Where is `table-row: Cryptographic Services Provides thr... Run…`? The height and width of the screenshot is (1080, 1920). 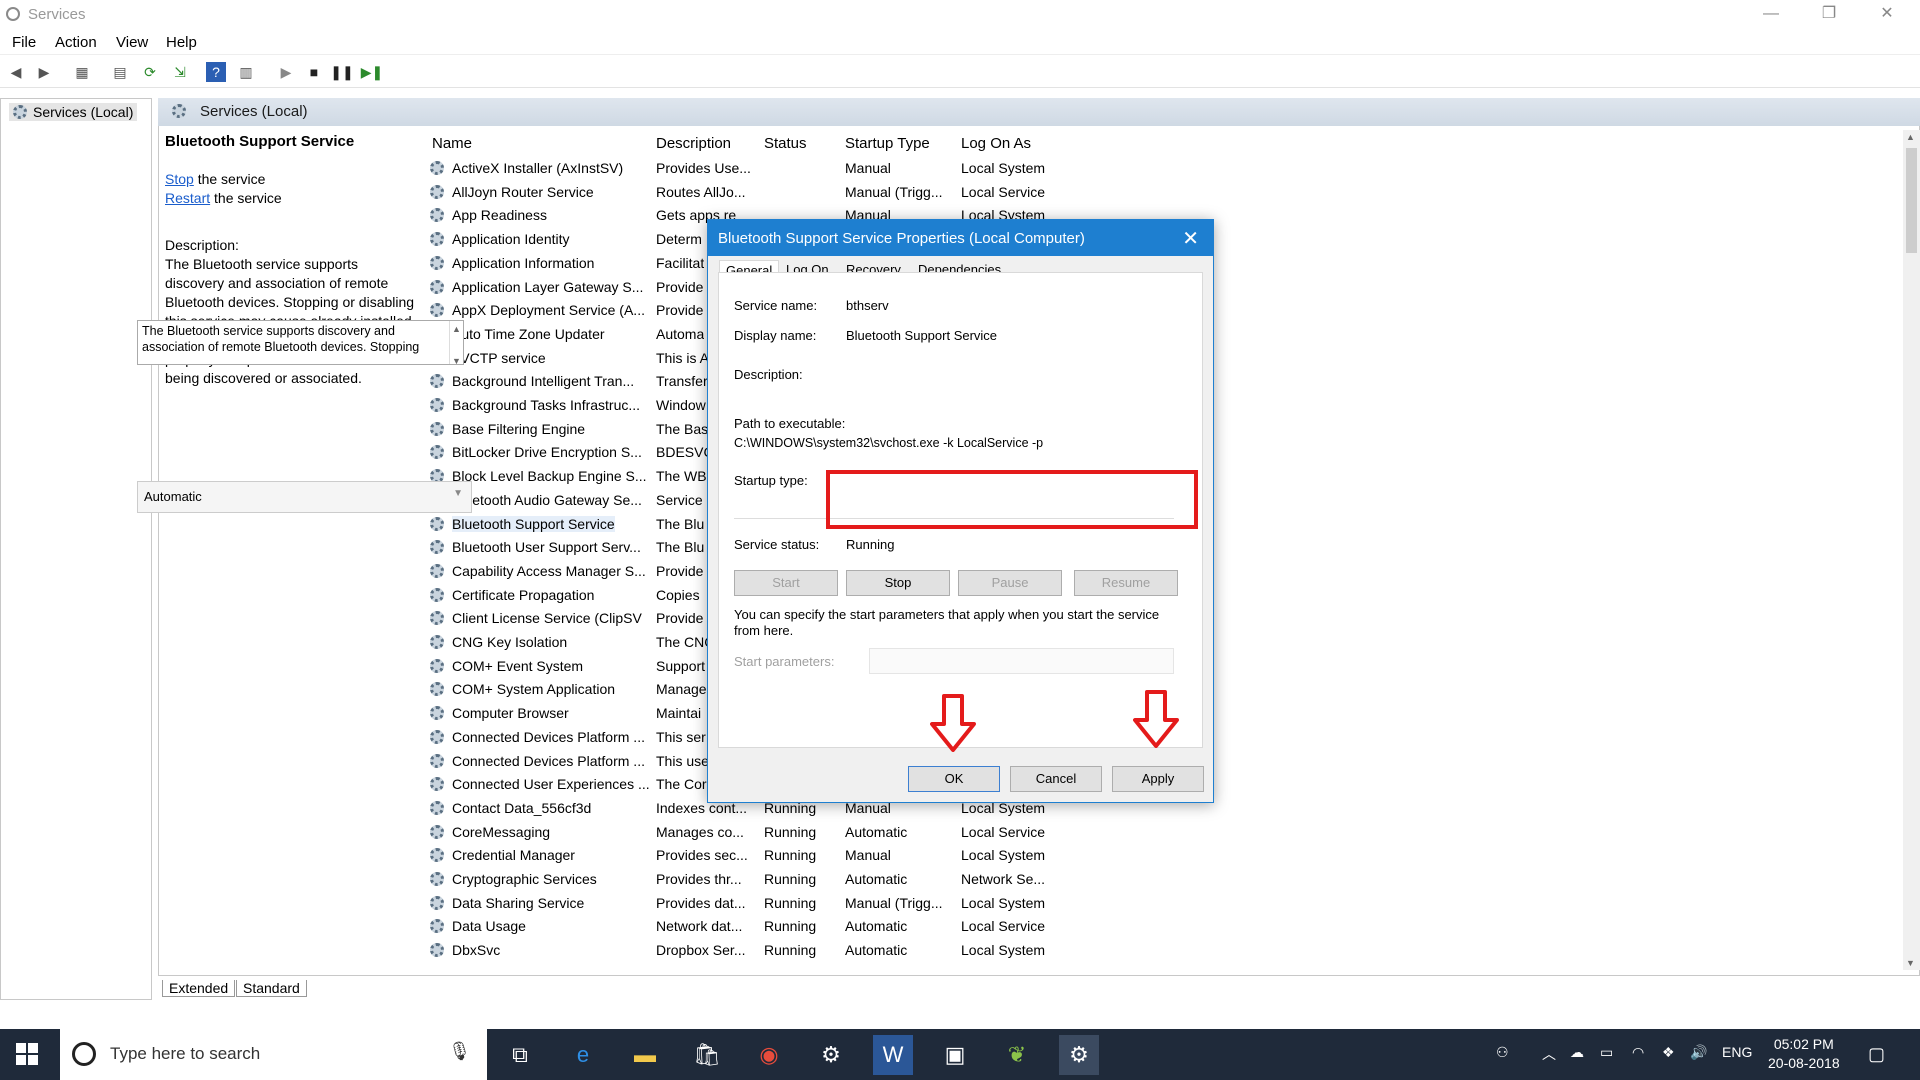 table-row: Cryptographic Services Provides thr... Run… is located at coordinates (522, 880).